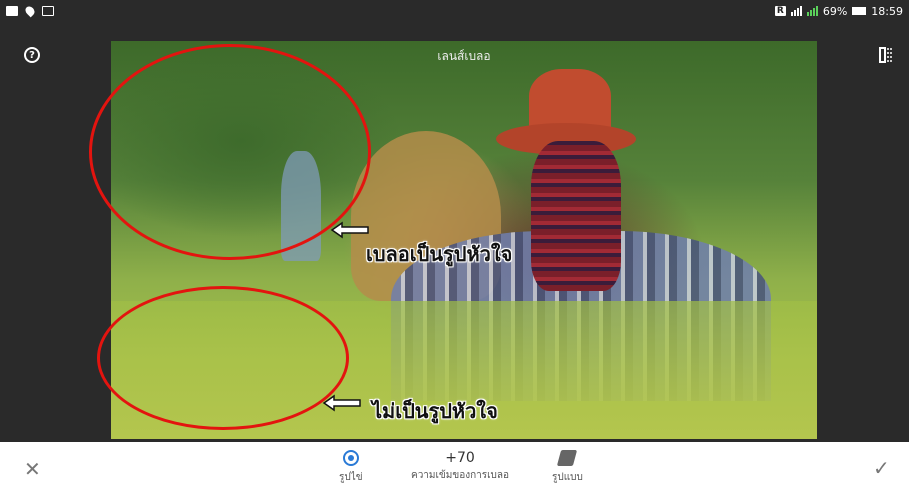 The height and width of the screenshot is (496, 909). What do you see at coordinates (883, 468) in the screenshot?
I see `checkmark-icon: ✓` at bounding box center [883, 468].